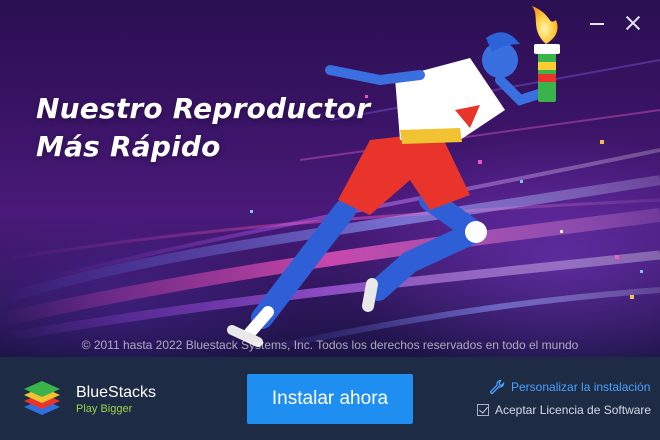  I want to click on bluestacks-logo-icon, so click(42, 398).